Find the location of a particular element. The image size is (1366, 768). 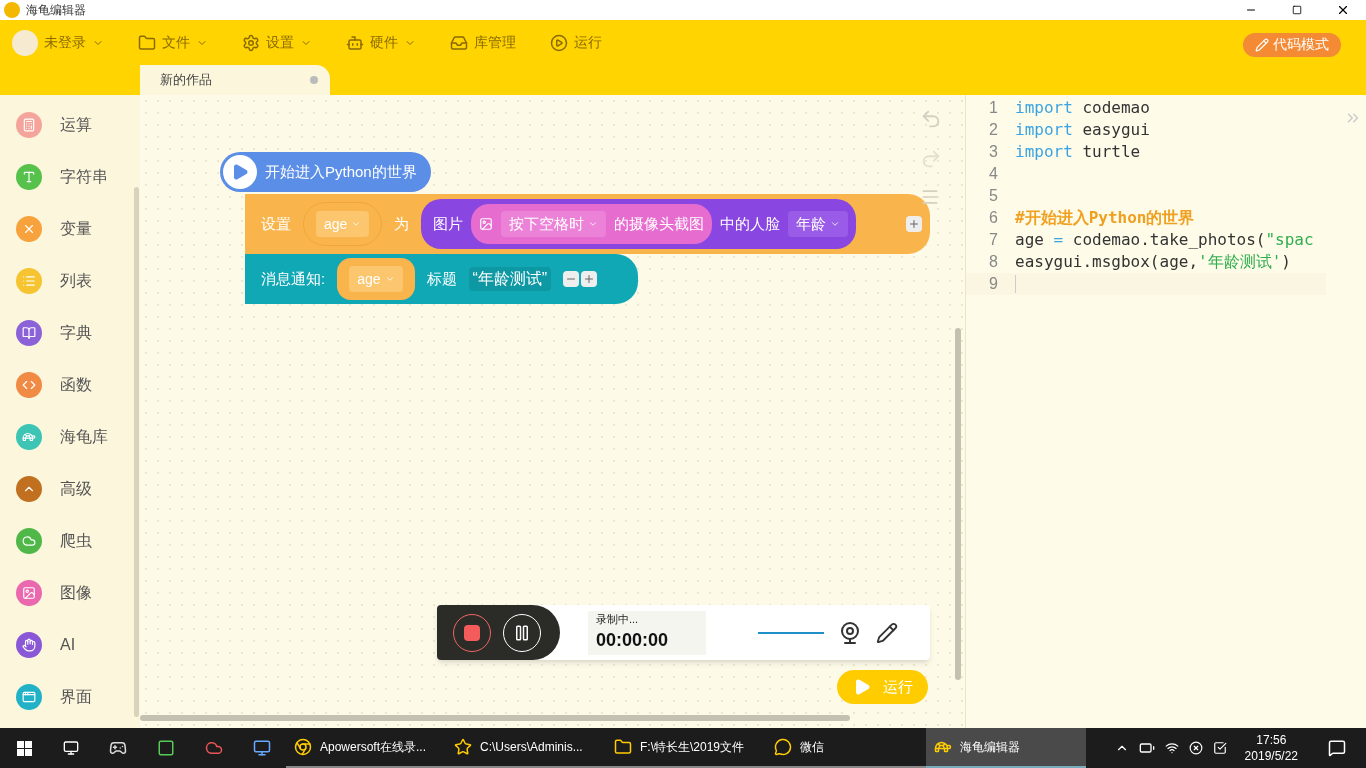

check-icon is located at coordinates (1219, 748).